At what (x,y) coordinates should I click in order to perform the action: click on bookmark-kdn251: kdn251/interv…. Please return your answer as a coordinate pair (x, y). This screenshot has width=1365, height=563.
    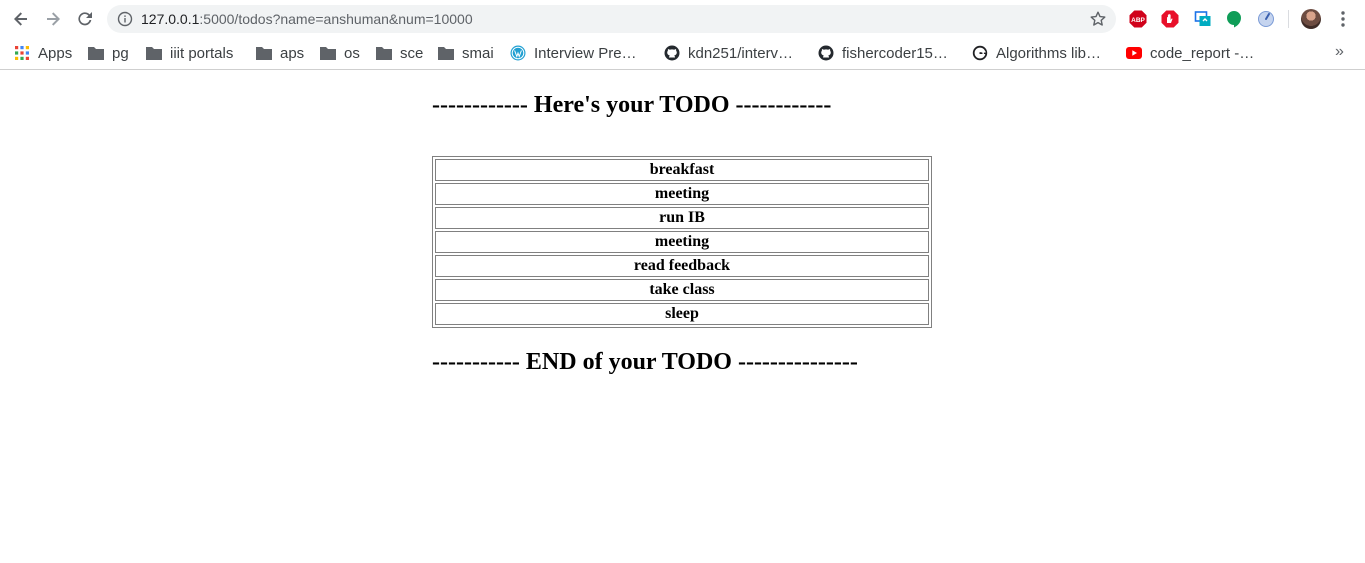
    Looking at the image, I should click on (728, 53).